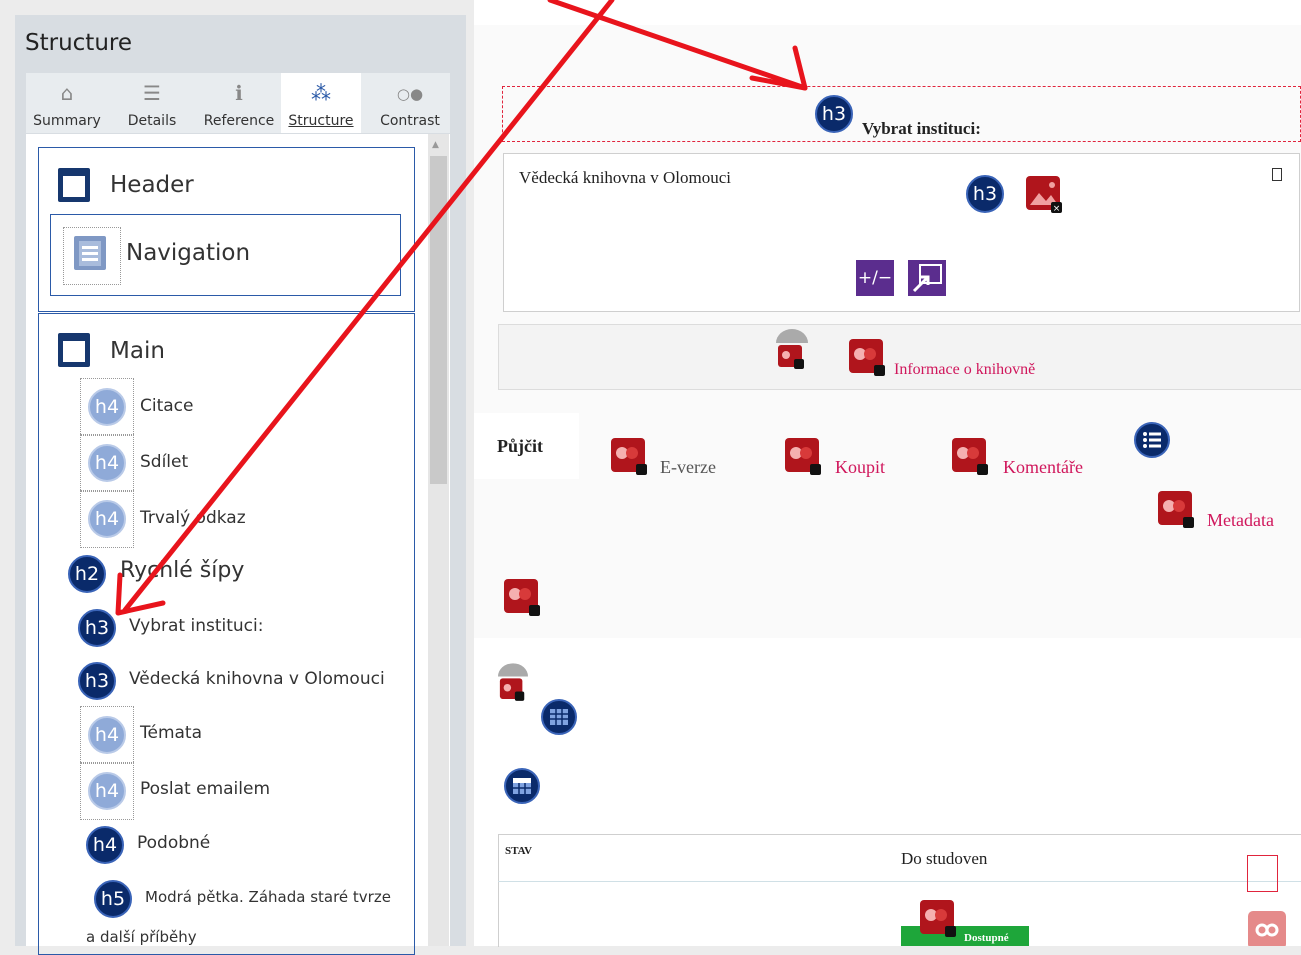 Image resolution: width=1301 pixels, height=955 pixels. I want to click on navigation-landmark-icon, so click(90, 253).